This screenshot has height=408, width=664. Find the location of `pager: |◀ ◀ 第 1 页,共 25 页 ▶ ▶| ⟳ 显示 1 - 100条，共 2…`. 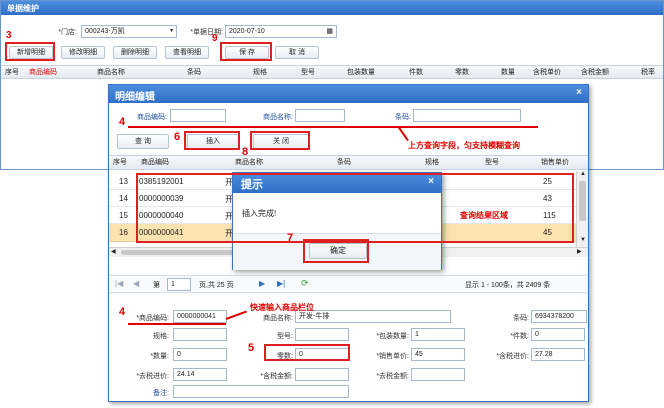

pager: |◀ ◀ 第 1 页,共 25 页 ▶ ▶| ⟳ 显示 1 - 100条，共 2… is located at coordinates (348, 284).